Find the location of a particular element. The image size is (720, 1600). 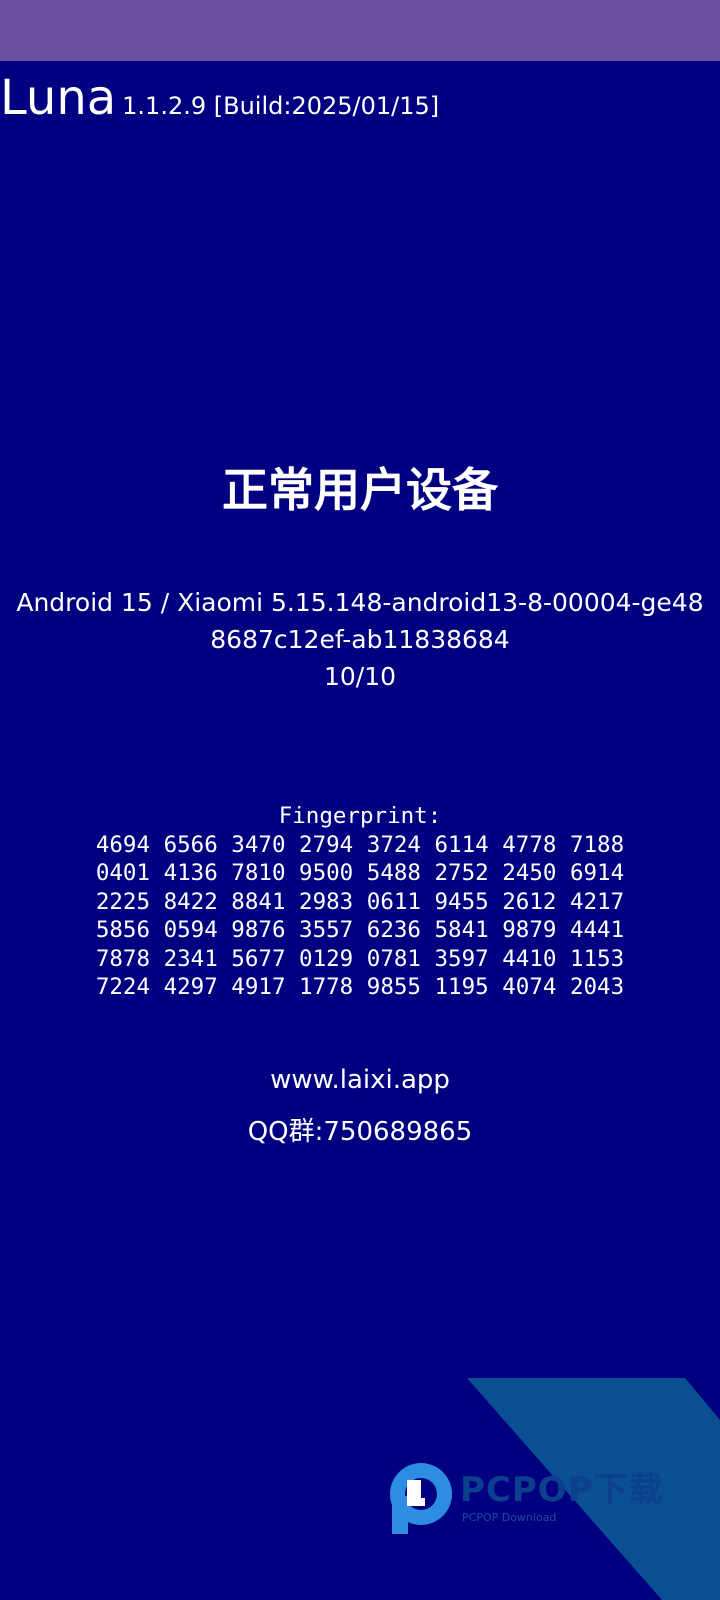

fingerprint-row: 7224 4297 4917 1778 9855 1195 4074 2043 is located at coordinates (360, 987).